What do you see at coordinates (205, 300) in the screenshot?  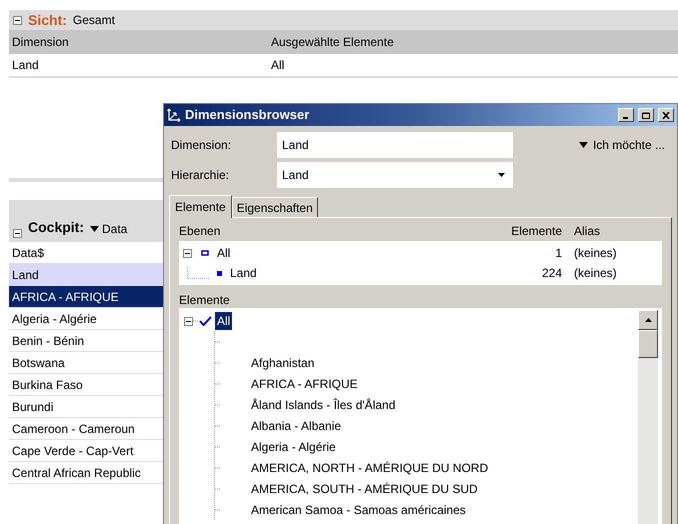 I see `section-label: Elemente` at bounding box center [205, 300].